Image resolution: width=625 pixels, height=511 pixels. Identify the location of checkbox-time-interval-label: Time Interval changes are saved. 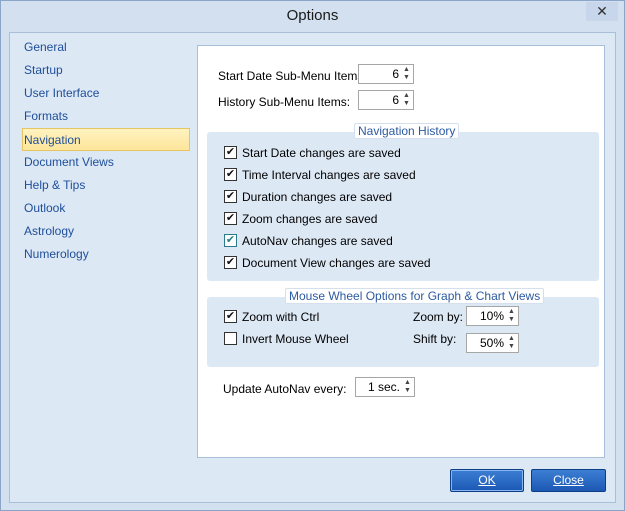
(329, 175).